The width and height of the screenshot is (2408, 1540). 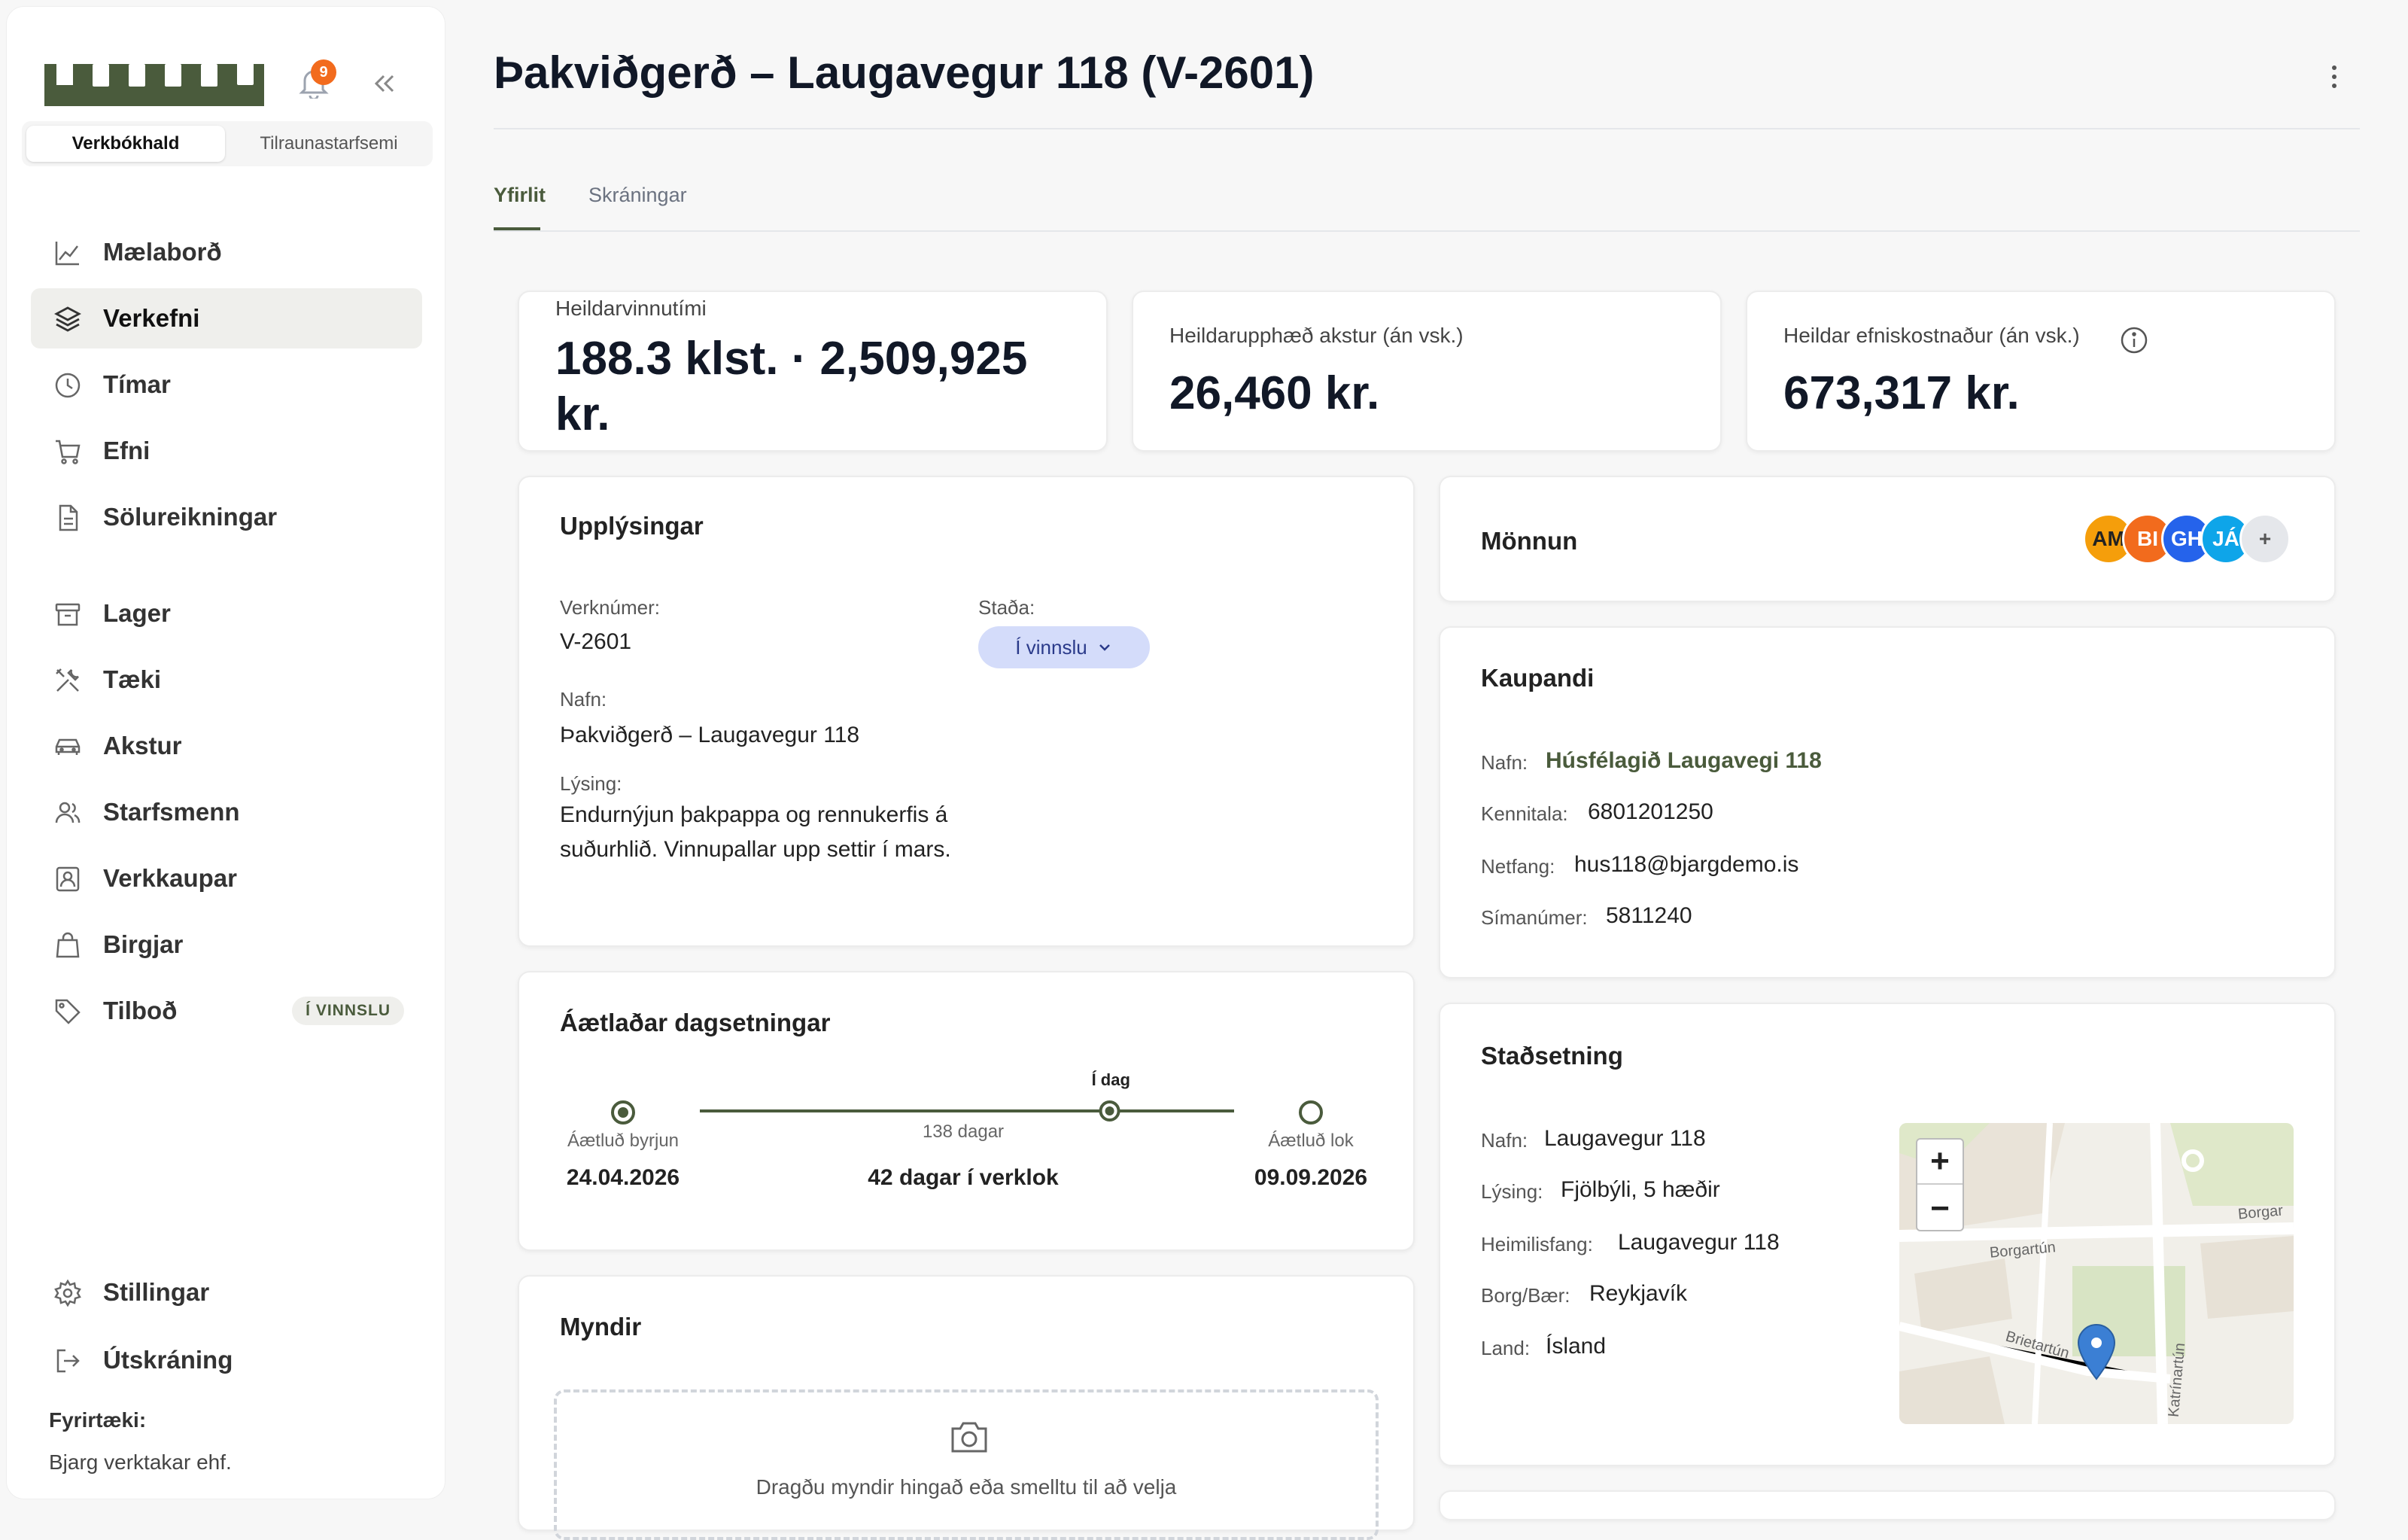 What do you see at coordinates (68, 945) in the screenshot?
I see `bag-icon` at bounding box center [68, 945].